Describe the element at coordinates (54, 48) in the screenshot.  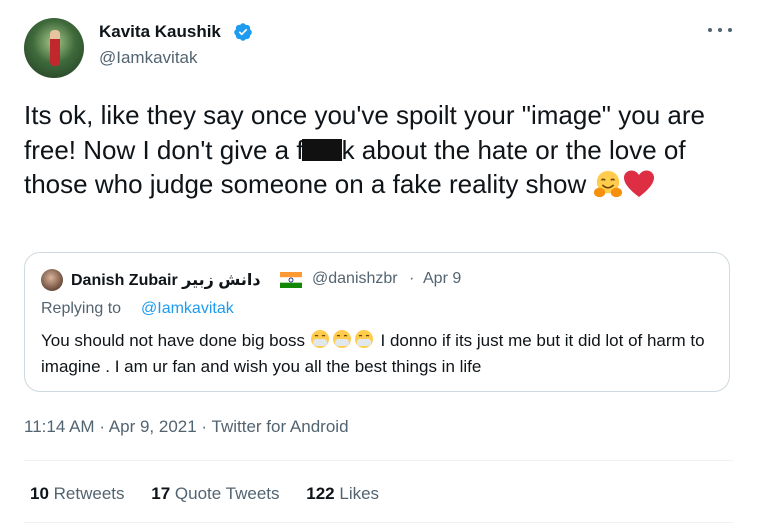
I see `author-avatar` at that location.